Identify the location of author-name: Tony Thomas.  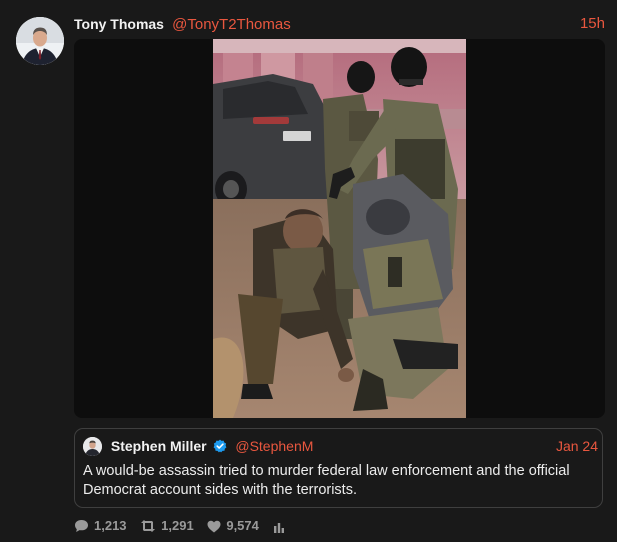
(119, 24).